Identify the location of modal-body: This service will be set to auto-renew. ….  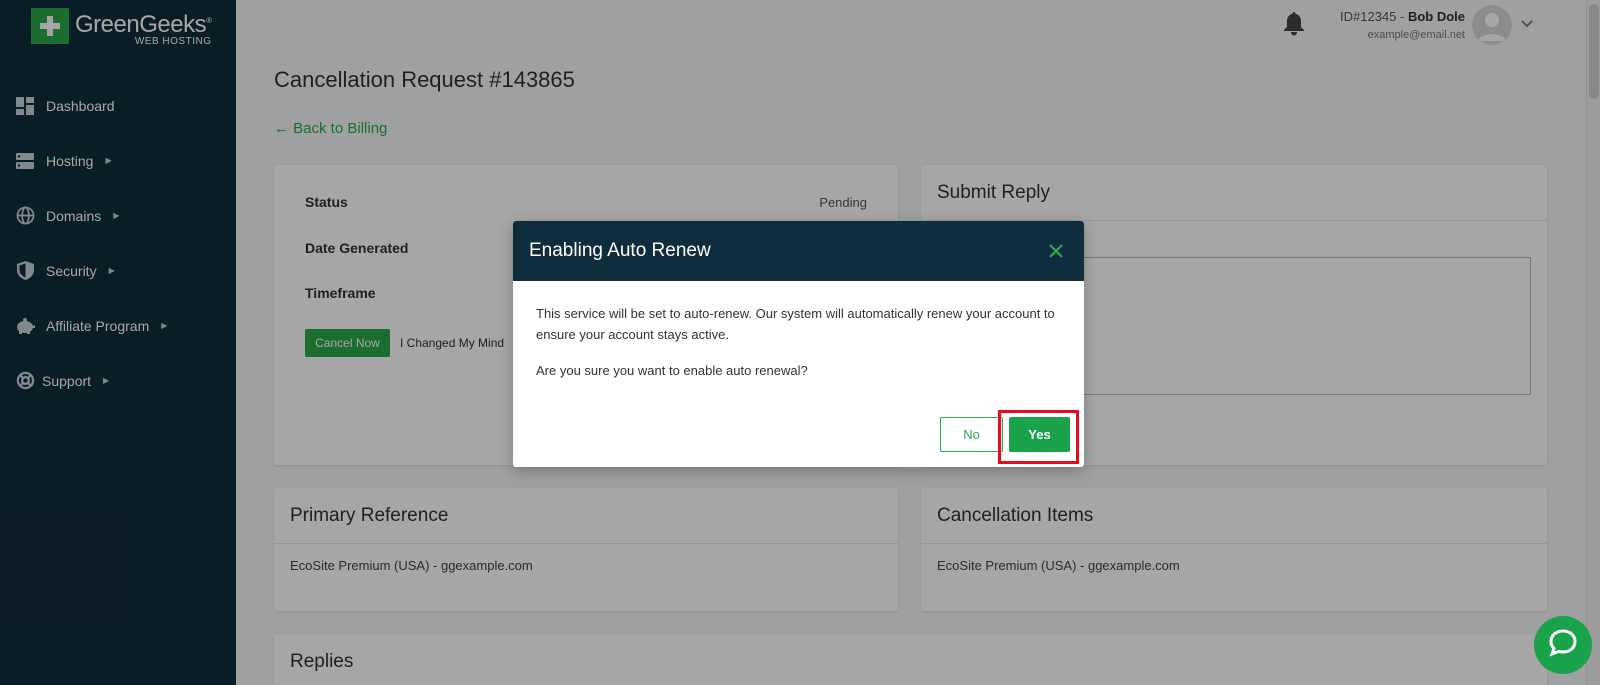
(798, 331).